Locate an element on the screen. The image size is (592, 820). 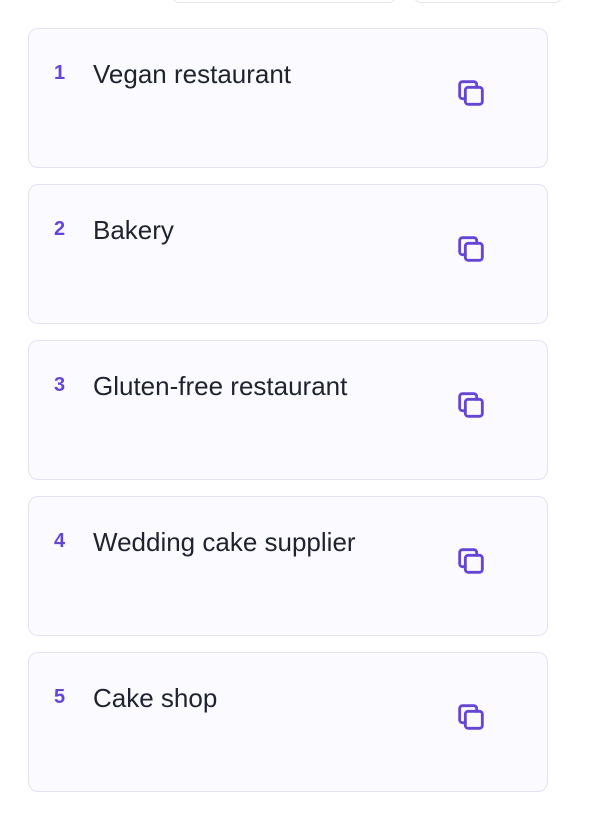
suggestion-card: 5 Cake shop is located at coordinates (288, 722).